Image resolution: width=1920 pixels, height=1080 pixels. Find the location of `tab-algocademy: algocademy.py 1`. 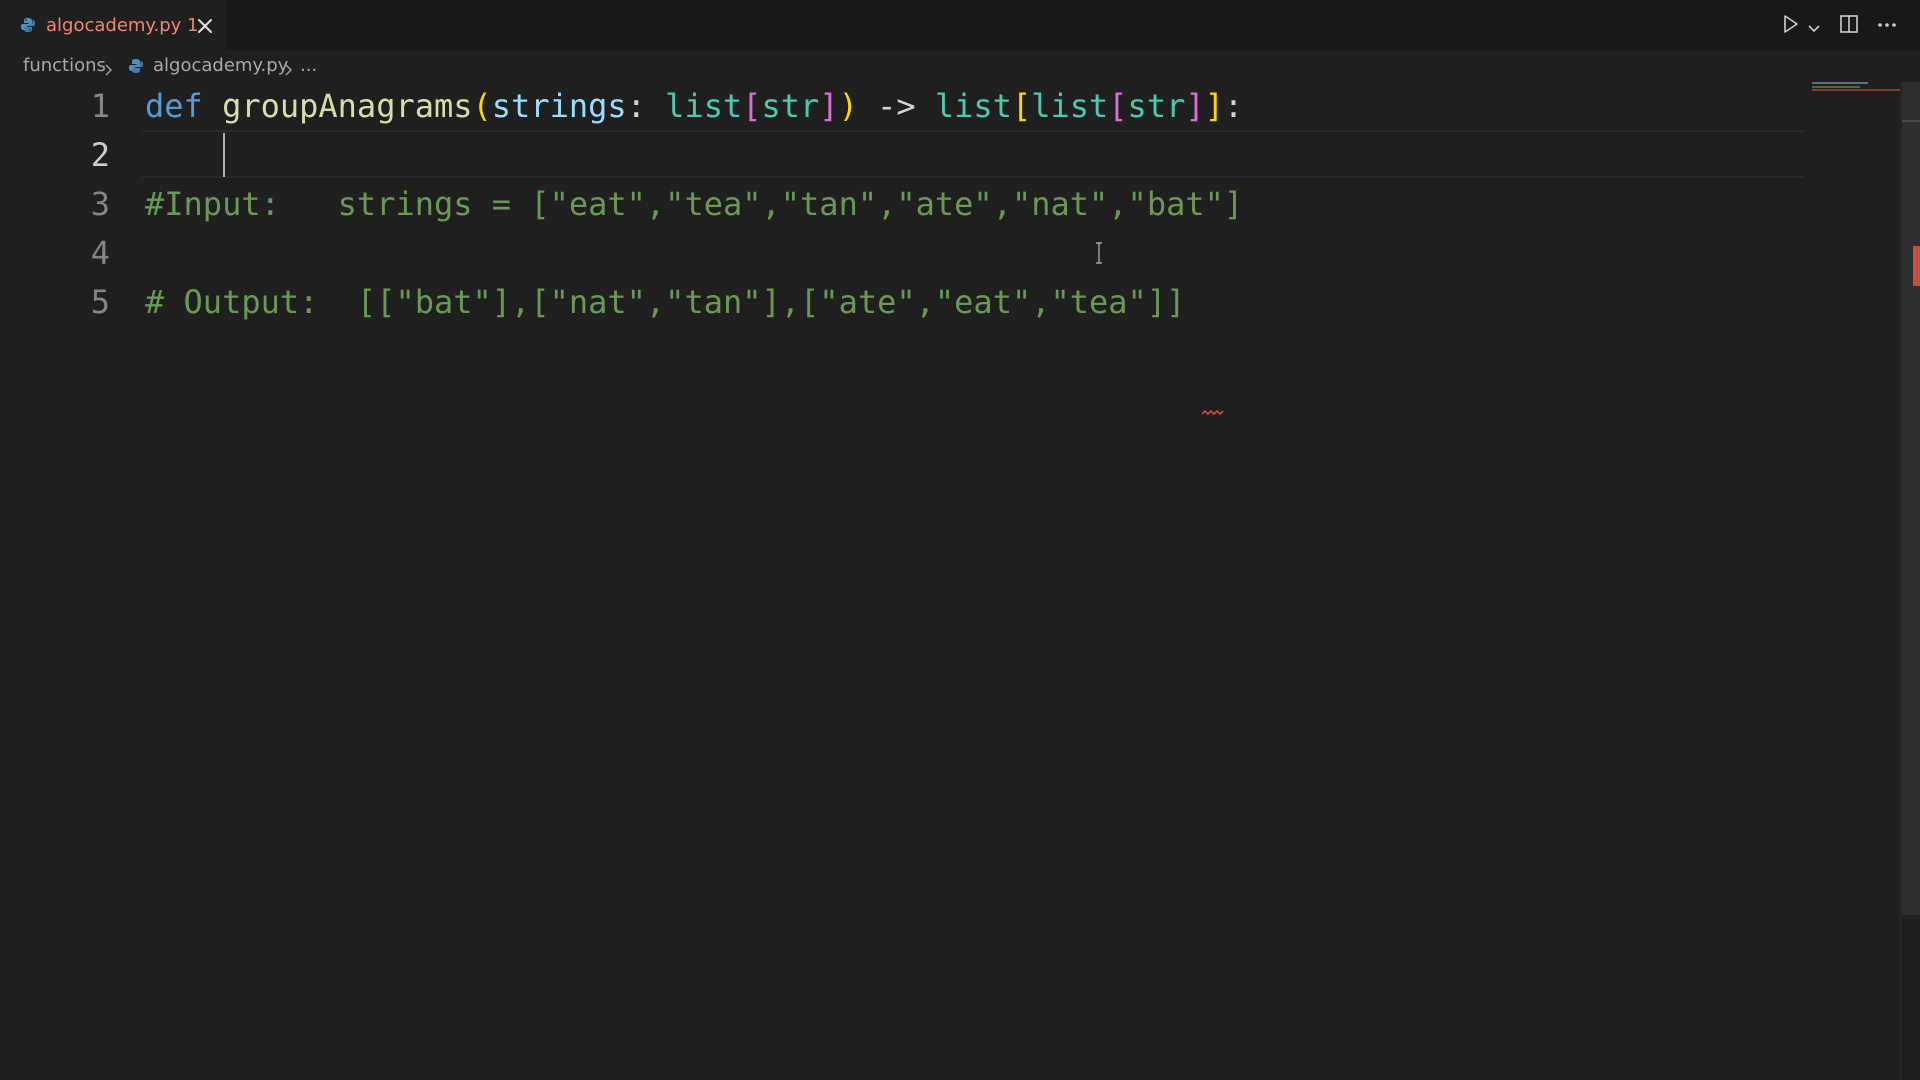

tab-algocademy: algocademy.py 1 is located at coordinates (113, 25).